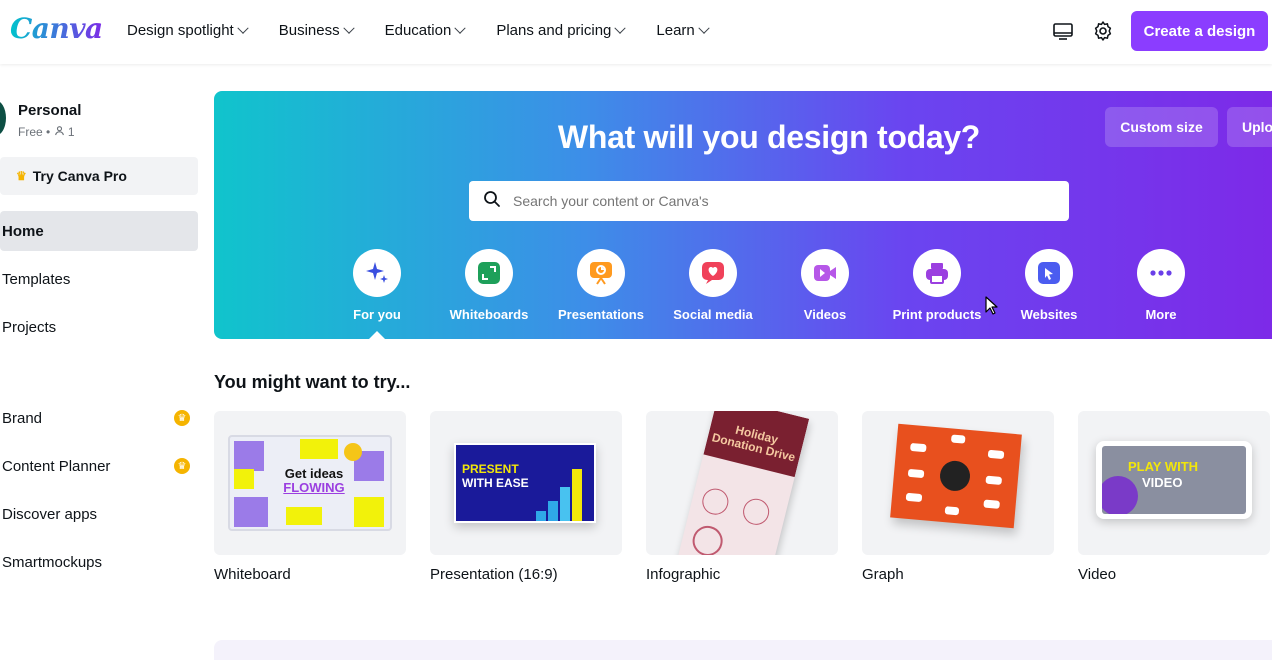 Image resolution: width=1272 pixels, height=660 pixels. What do you see at coordinates (675, 30) in the screenshot?
I see `nav-label: Learn` at bounding box center [675, 30].